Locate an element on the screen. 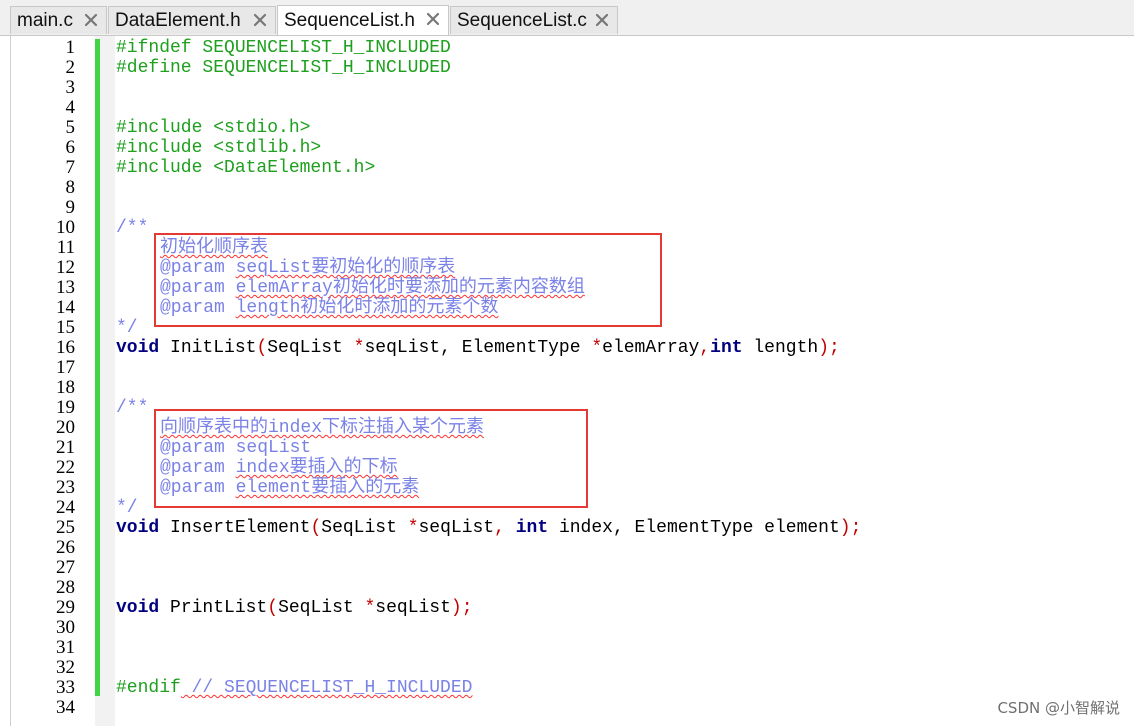 The height and width of the screenshot is (726, 1134). tab-main-c: main.c is located at coordinates (58, 20).